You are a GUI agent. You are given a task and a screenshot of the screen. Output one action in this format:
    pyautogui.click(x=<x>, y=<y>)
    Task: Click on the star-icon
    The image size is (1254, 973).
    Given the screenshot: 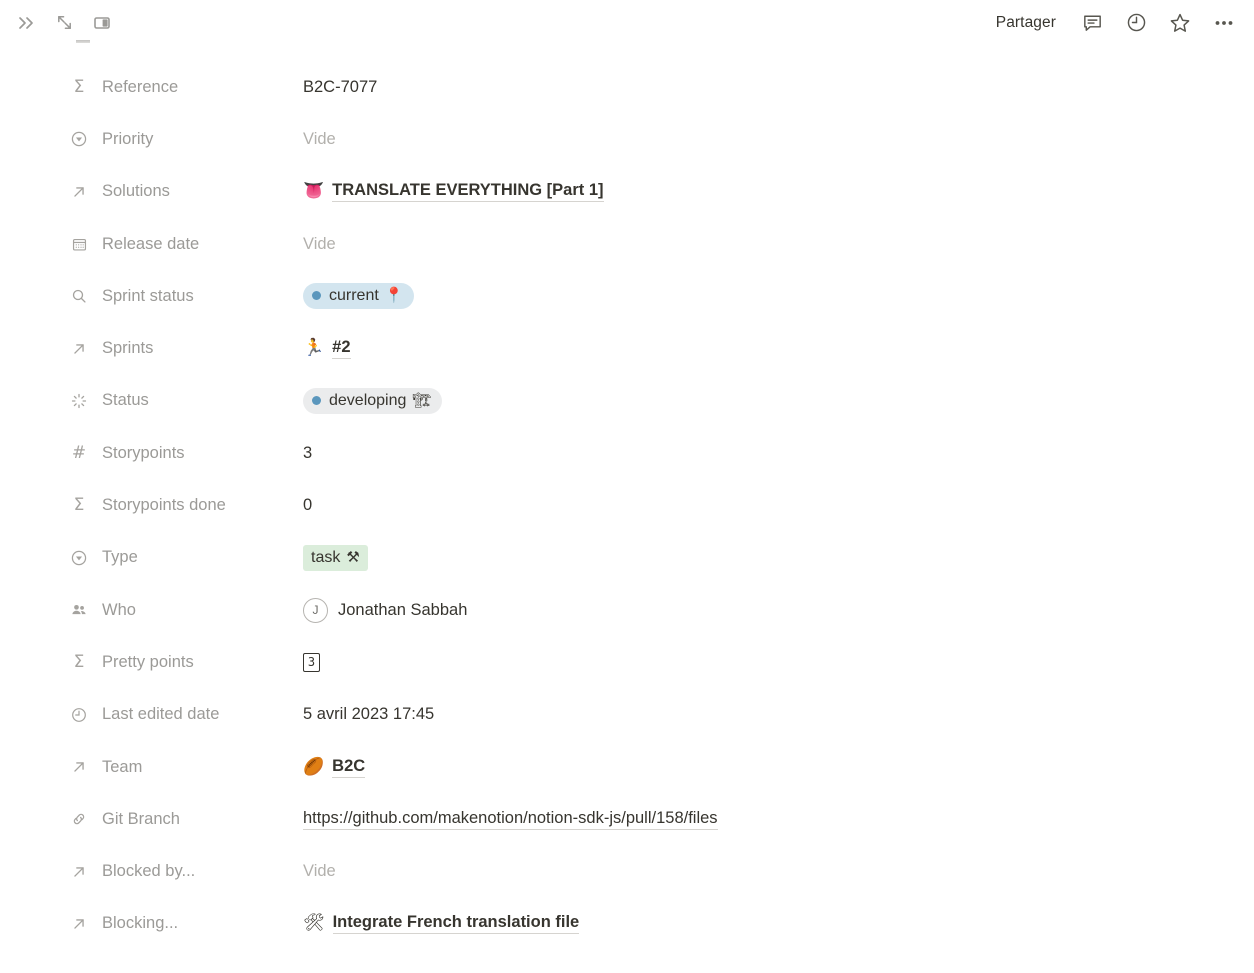 What is the action you would take?
    pyautogui.click(x=1180, y=23)
    